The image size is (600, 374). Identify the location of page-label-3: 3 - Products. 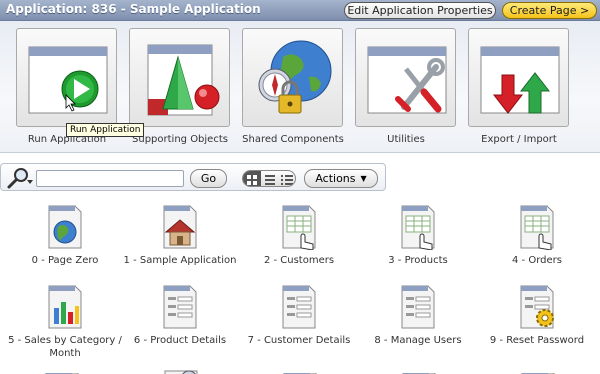
(418, 260).